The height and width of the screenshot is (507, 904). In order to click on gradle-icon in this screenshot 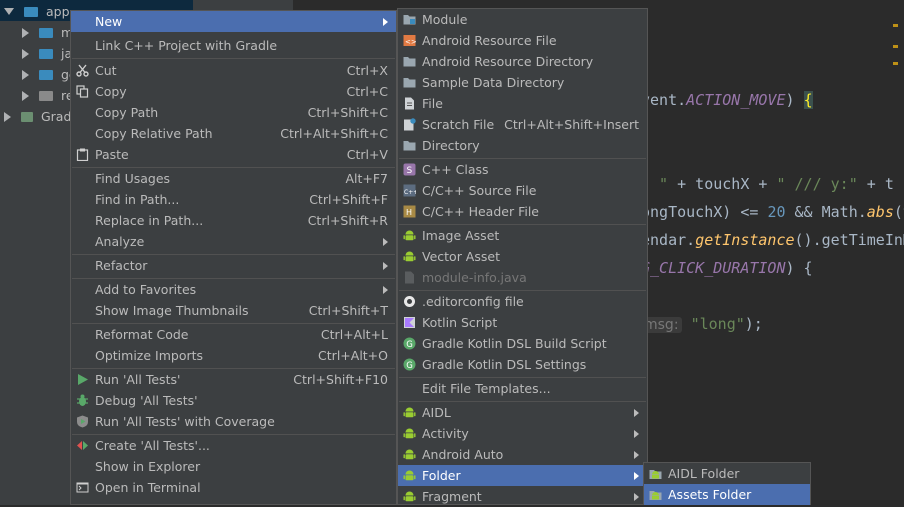, I will do `click(26, 116)`.